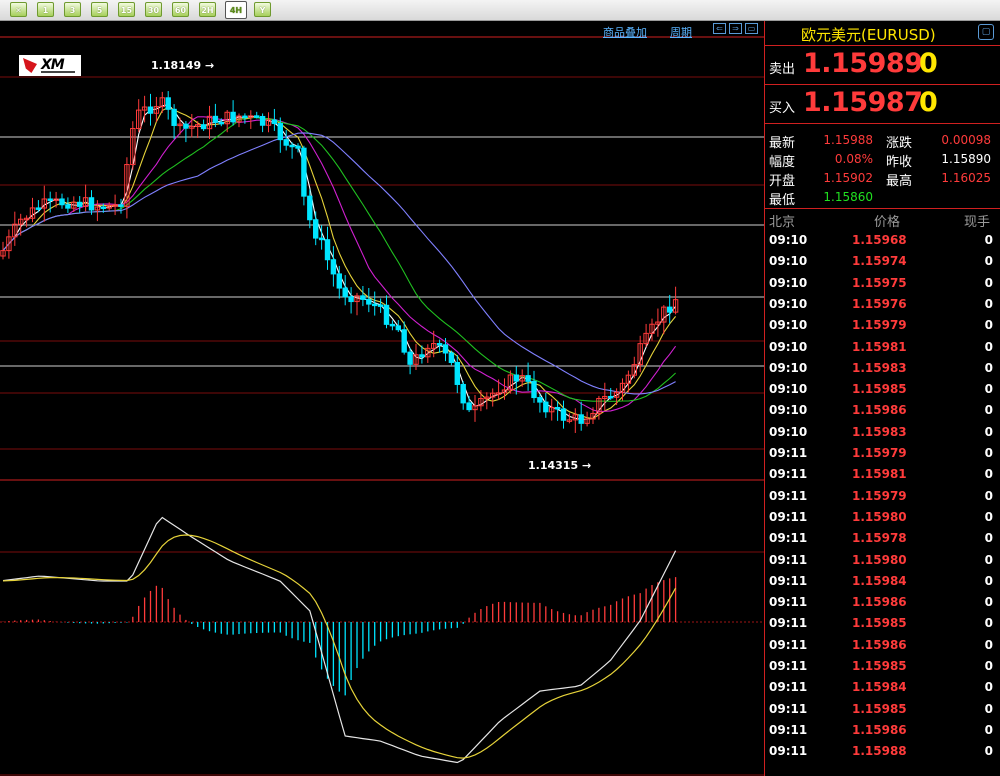 Image resolution: width=1000 pixels, height=776 pixels. Describe the element at coordinates (882, 33) in the screenshot. I see `quote-title-bar: 欧元美元(EURUSD) ▢` at that location.